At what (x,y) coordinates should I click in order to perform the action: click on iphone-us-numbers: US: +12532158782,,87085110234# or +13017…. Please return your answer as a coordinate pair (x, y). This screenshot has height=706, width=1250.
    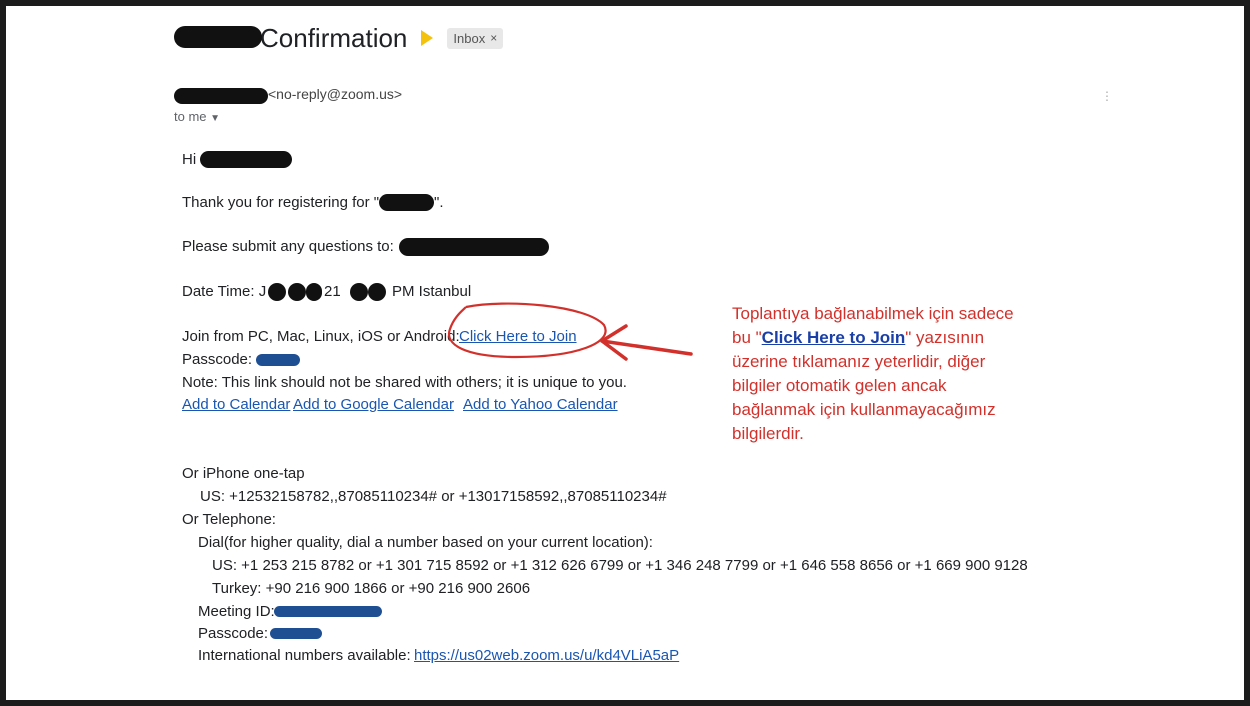
    Looking at the image, I should click on (433, 496).